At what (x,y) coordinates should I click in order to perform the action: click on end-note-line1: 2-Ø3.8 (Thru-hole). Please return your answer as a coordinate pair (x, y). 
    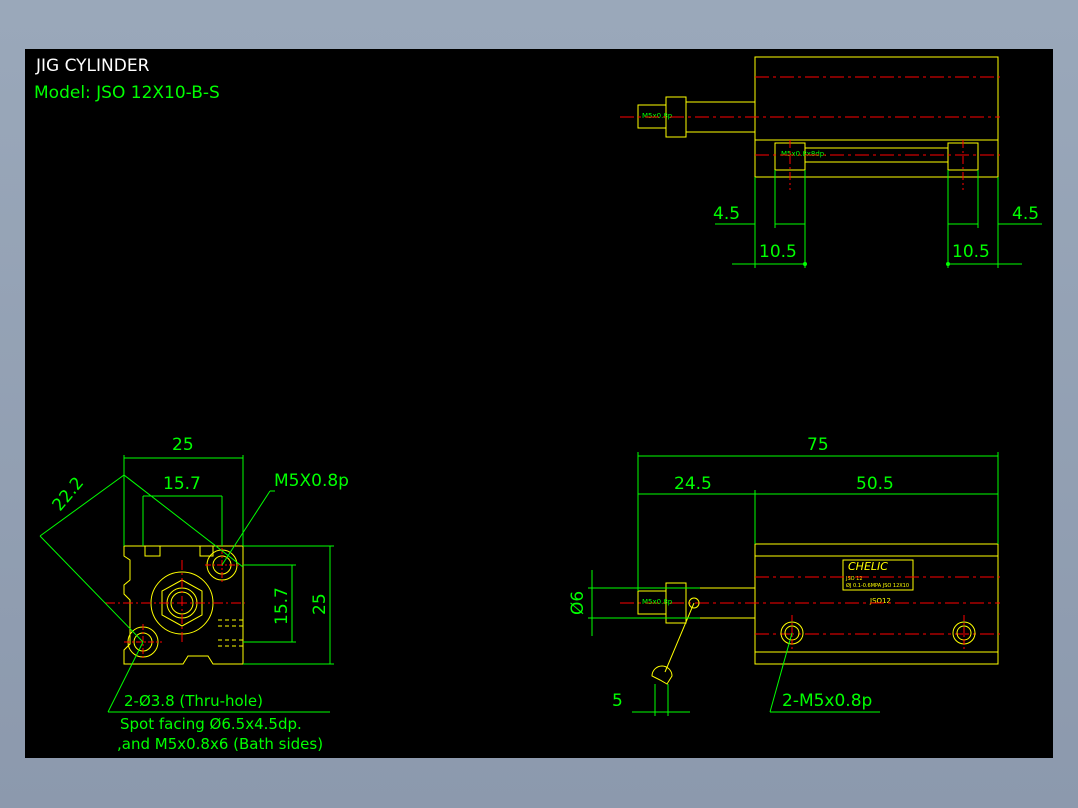
    Looking at the image, I should click on (193, 701).